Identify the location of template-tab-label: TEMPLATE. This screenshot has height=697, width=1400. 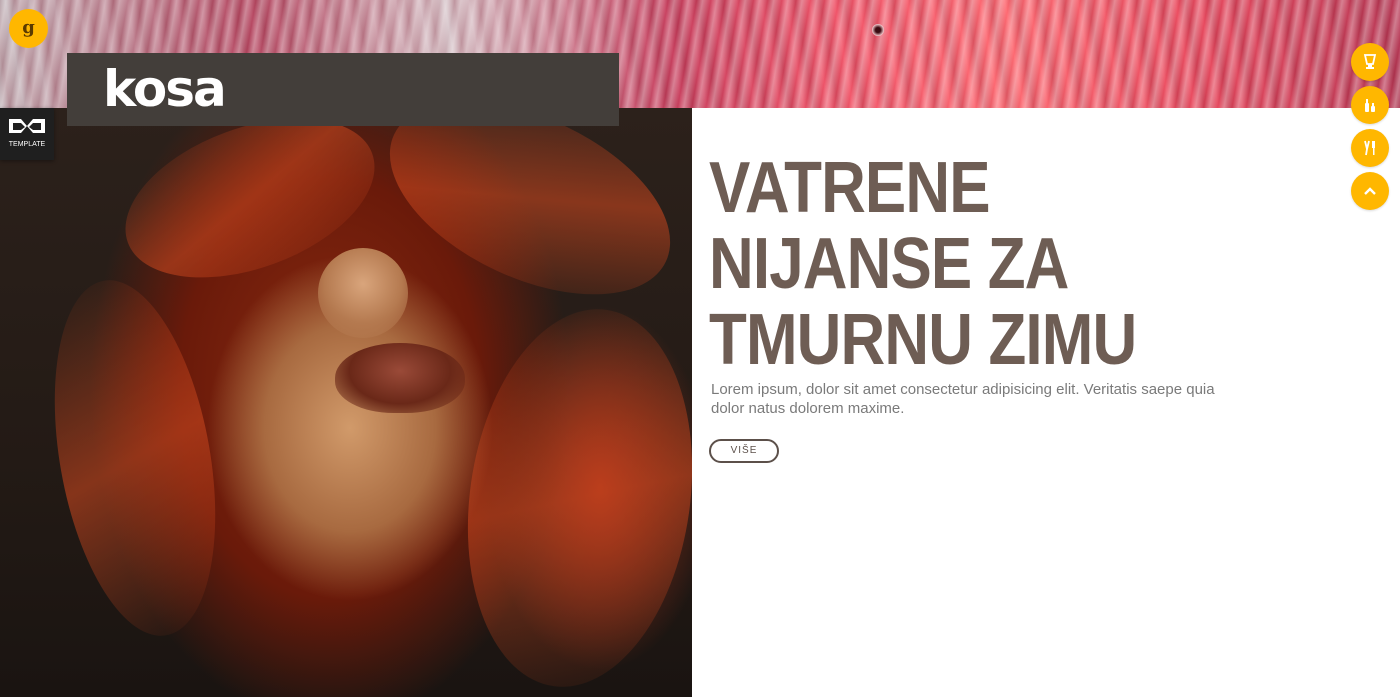
(27, 144).